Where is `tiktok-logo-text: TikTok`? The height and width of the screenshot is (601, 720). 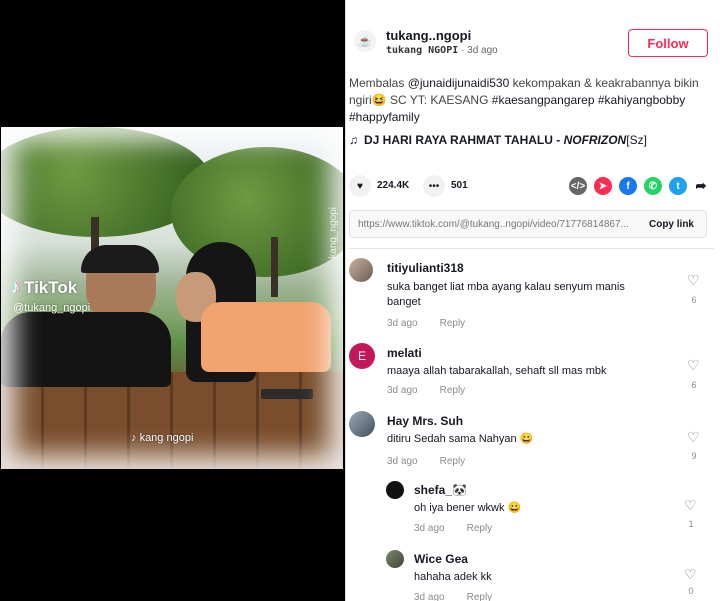
tiktok-logo-text: TikTok is located at coordinates (51, 287).